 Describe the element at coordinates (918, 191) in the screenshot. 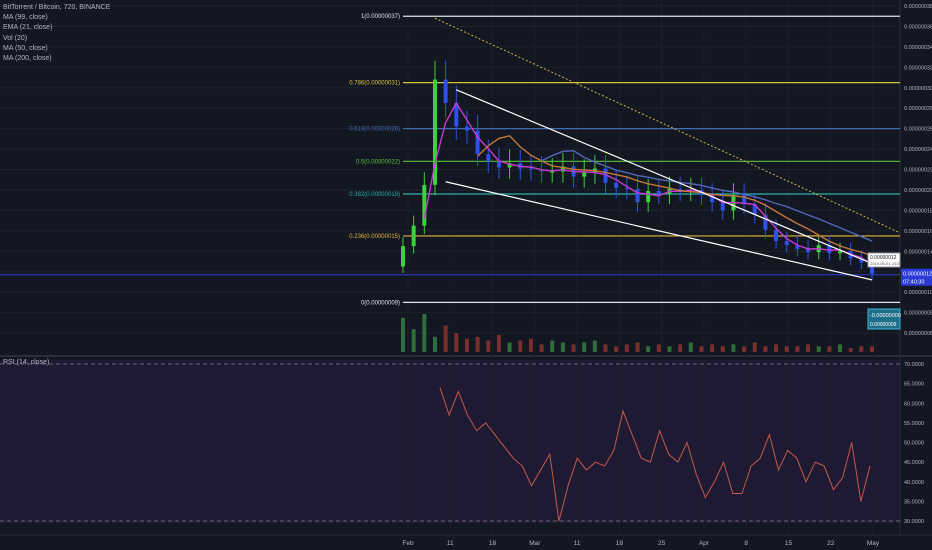

I see `price-tick-label: 0.00000020` at that location.